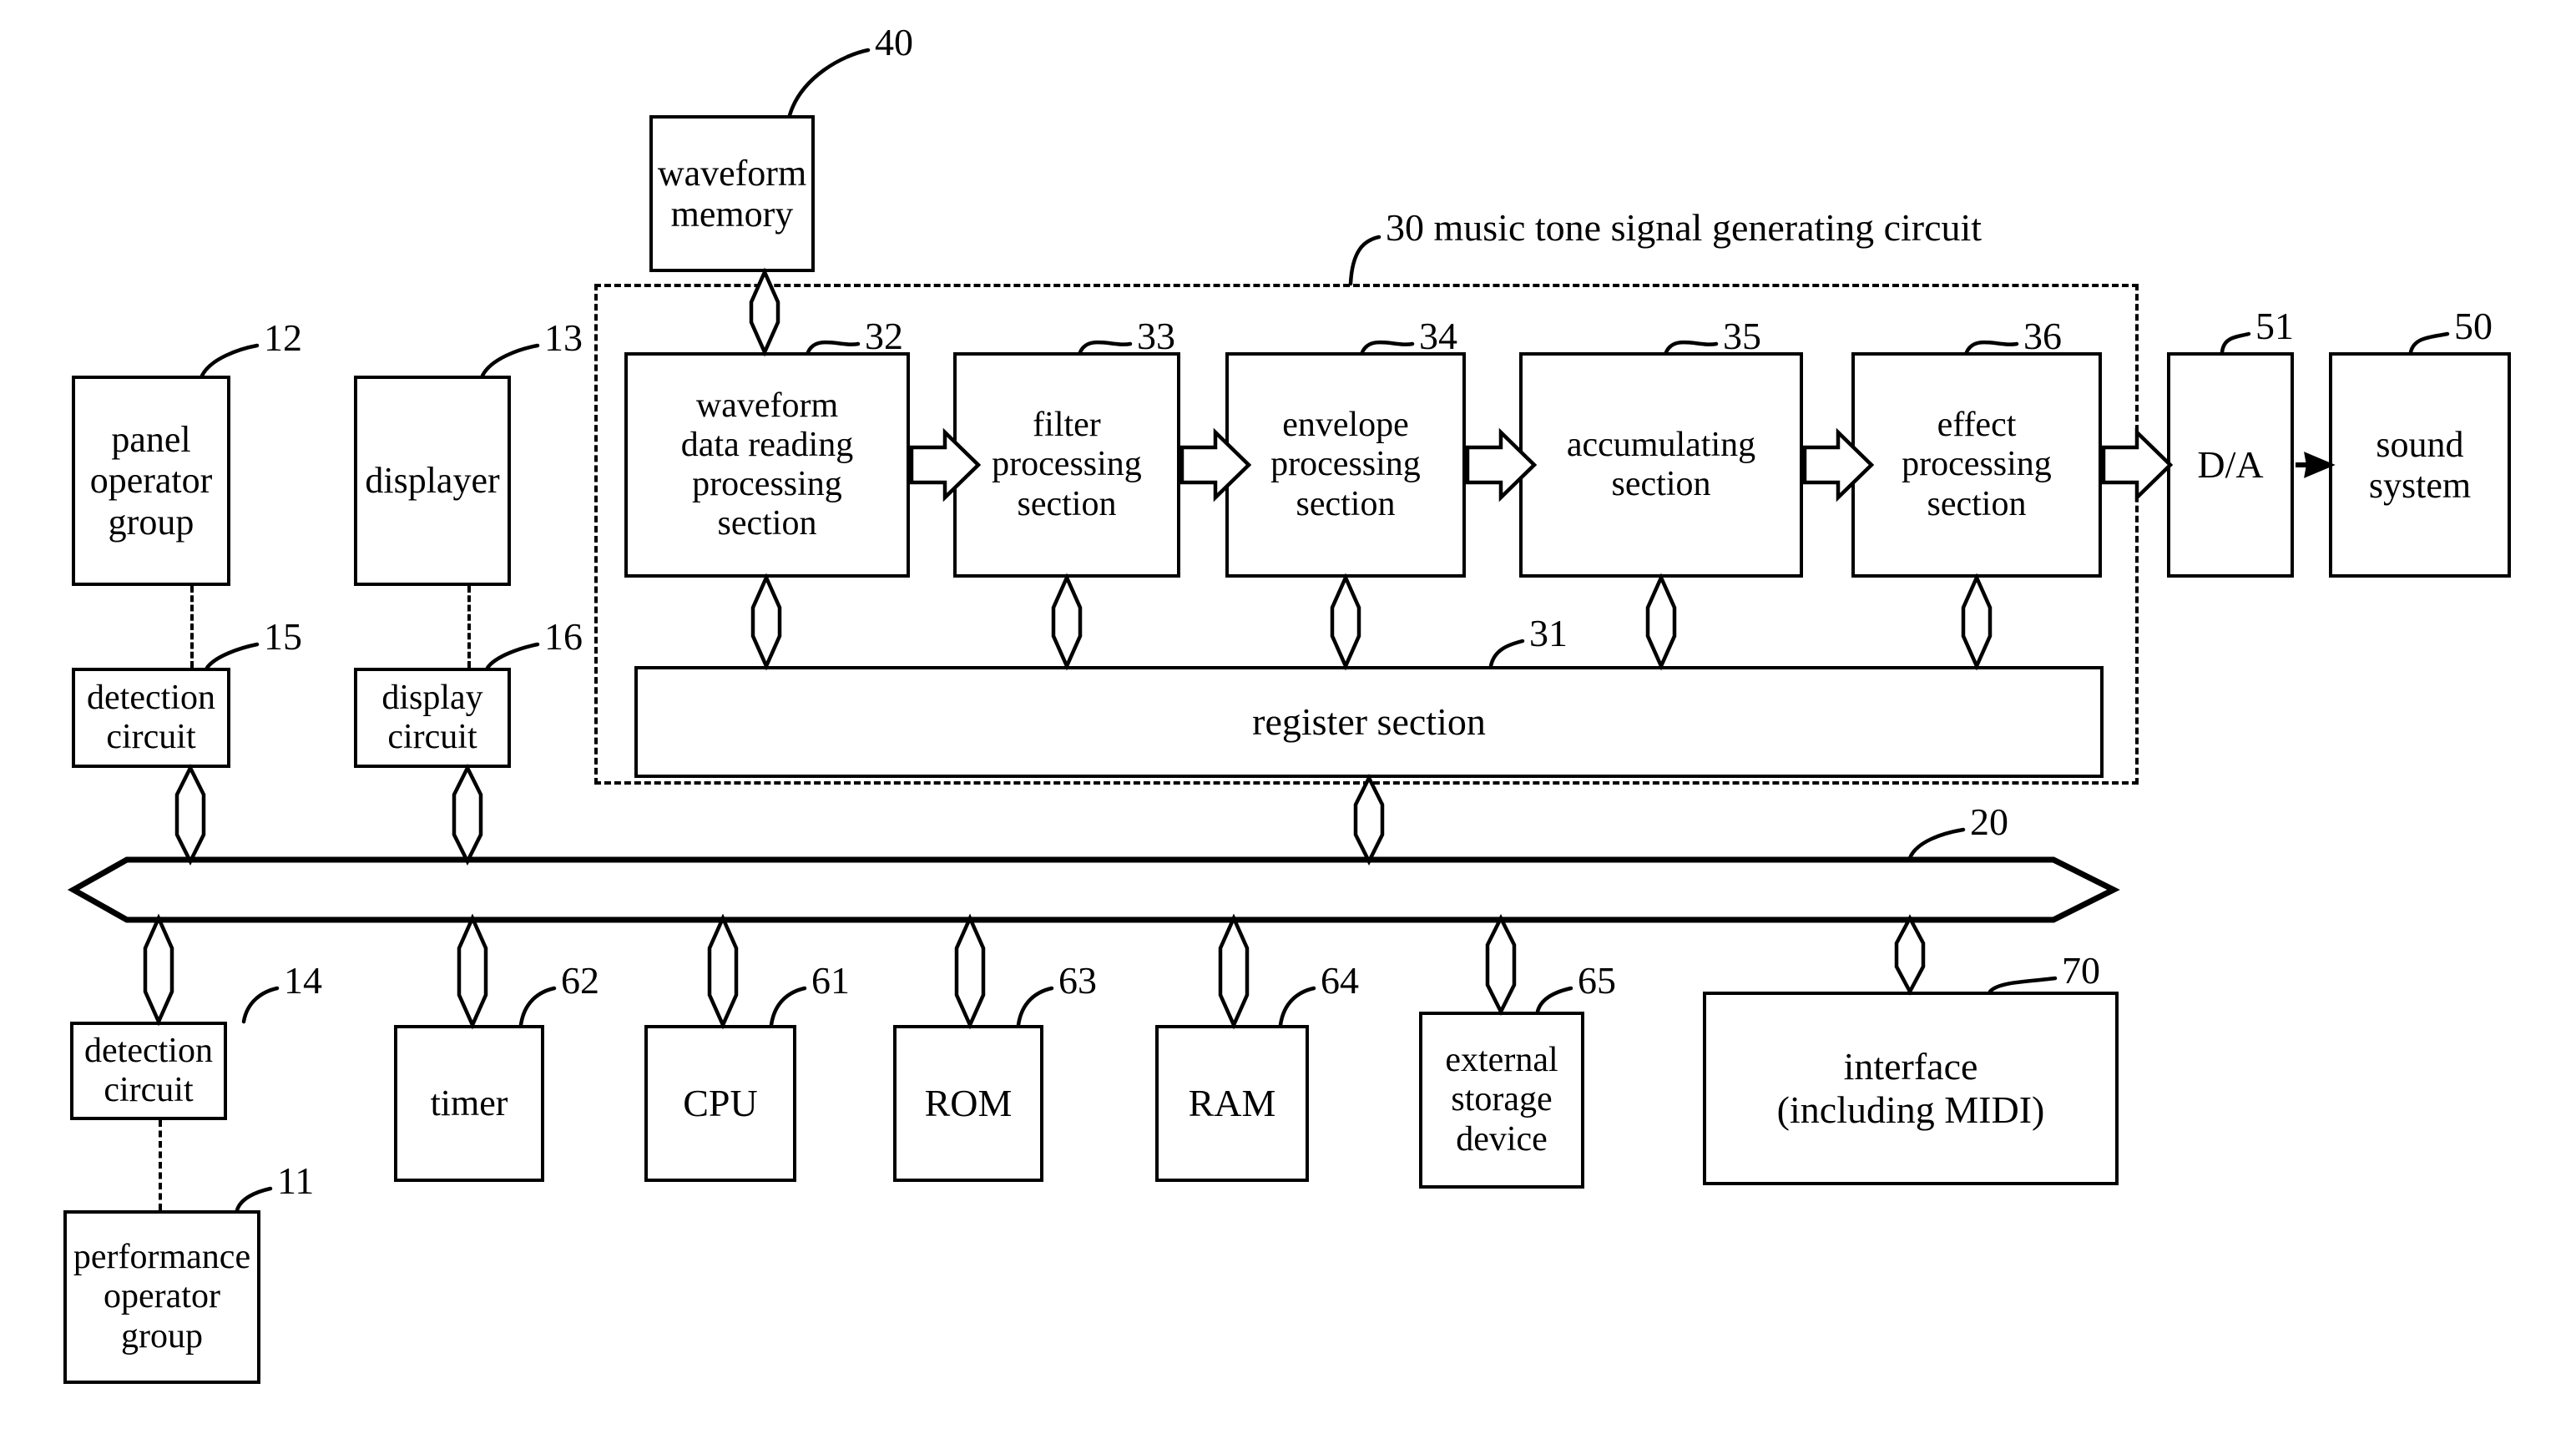 Image resolution: width=2576 pixels, height=1454 pixels. Describe the element at coordinates (432, 697) in the screenshot. I see `block-line: display` at that location.